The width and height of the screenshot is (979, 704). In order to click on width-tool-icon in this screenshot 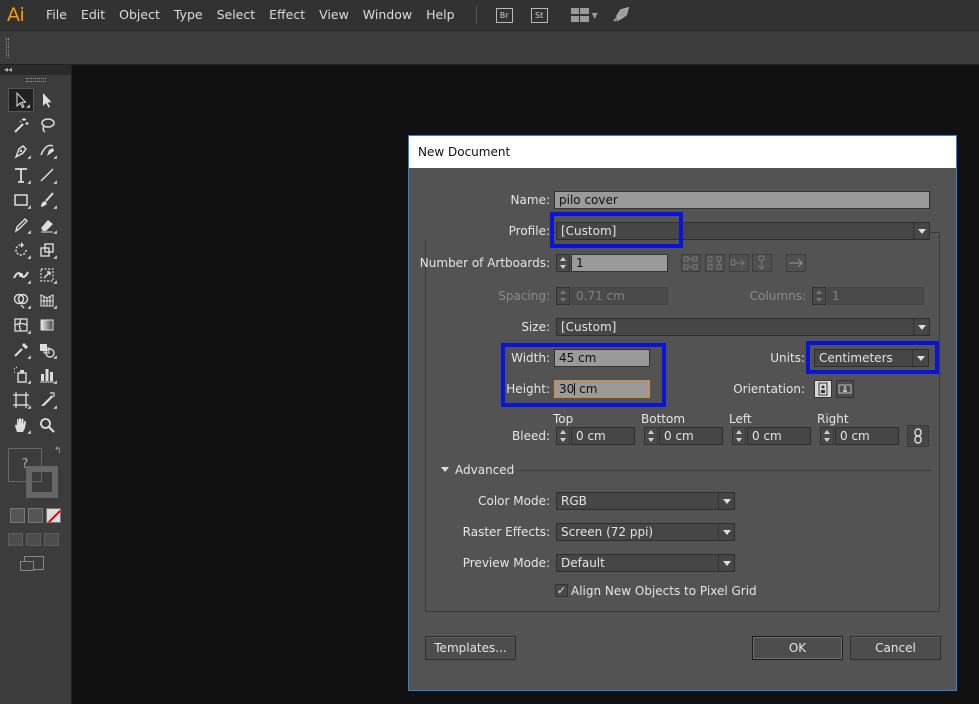, I will do `click(21, 275)`.